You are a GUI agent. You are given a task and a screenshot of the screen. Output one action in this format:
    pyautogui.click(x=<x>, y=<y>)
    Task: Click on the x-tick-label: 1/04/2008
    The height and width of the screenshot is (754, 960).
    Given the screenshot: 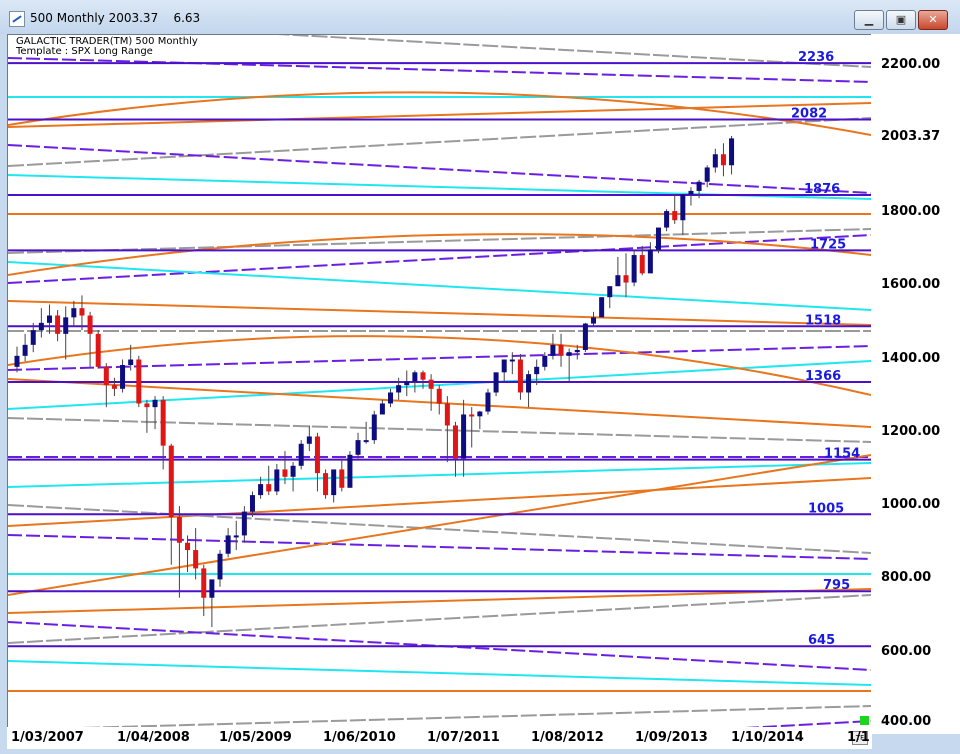 What is the action you would take?
    pyautogui.click(x=153, y=737)
    